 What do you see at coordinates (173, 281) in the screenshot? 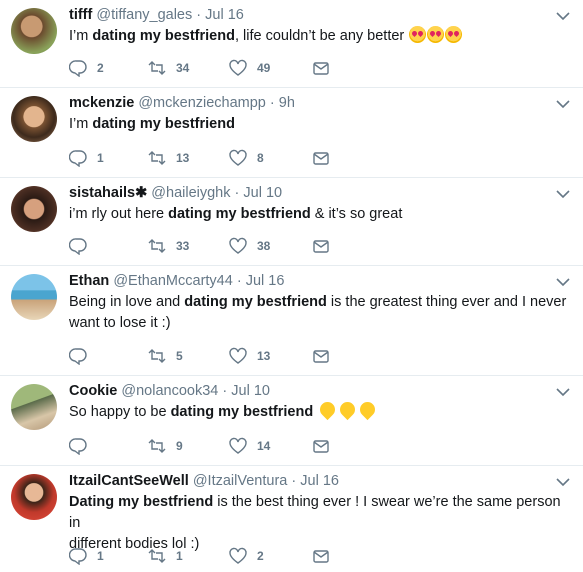
I see `handle: @EthanMccarty44` at bounding box center [173, 281].